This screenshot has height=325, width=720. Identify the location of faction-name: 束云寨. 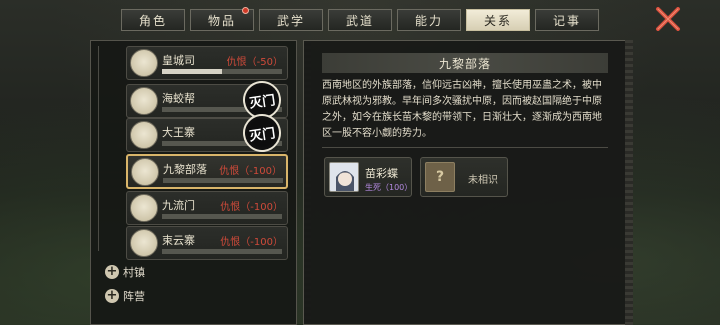
(178, 240).